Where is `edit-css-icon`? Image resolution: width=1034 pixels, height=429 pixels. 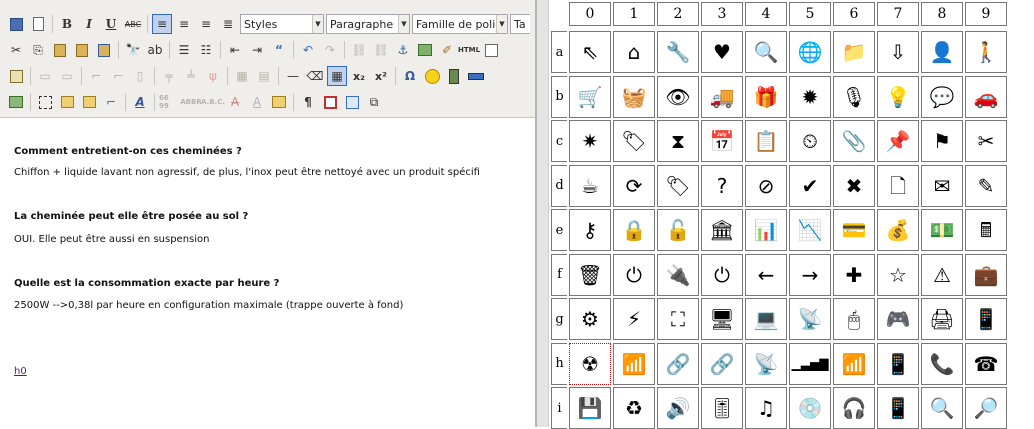 edit-css-icon is located at coordinates (16, 76).